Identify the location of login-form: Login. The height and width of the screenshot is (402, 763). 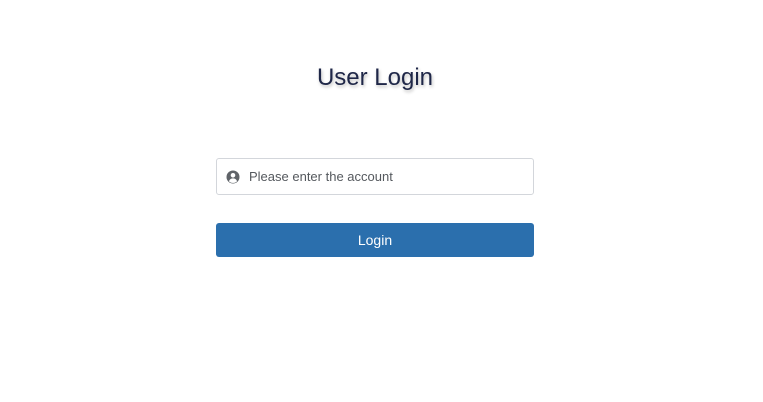
(375, 207).